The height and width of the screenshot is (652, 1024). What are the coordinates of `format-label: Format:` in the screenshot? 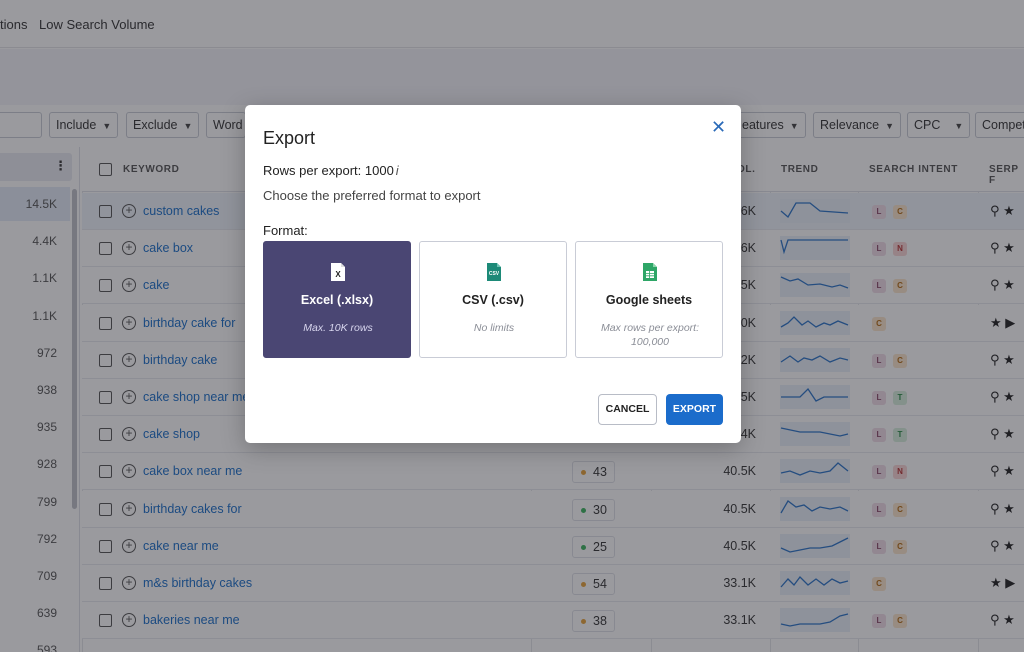 It's located at (285, 230).